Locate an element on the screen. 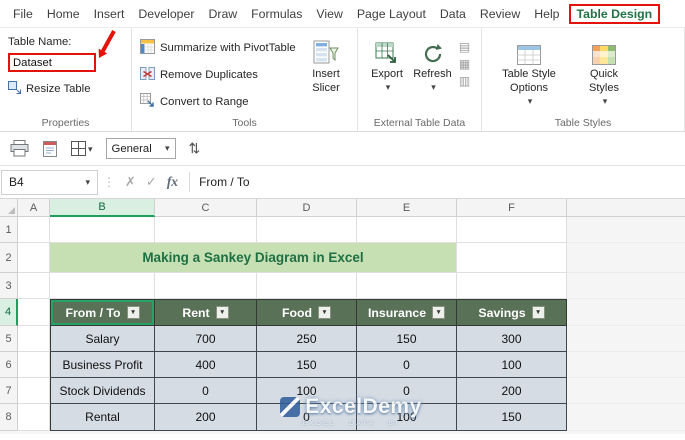  tab-home: Home is located at coordinates (63, 14).